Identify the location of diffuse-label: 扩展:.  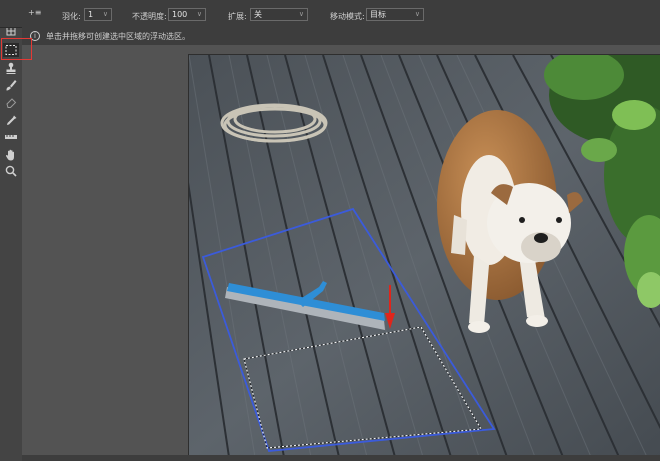
(237, 16).